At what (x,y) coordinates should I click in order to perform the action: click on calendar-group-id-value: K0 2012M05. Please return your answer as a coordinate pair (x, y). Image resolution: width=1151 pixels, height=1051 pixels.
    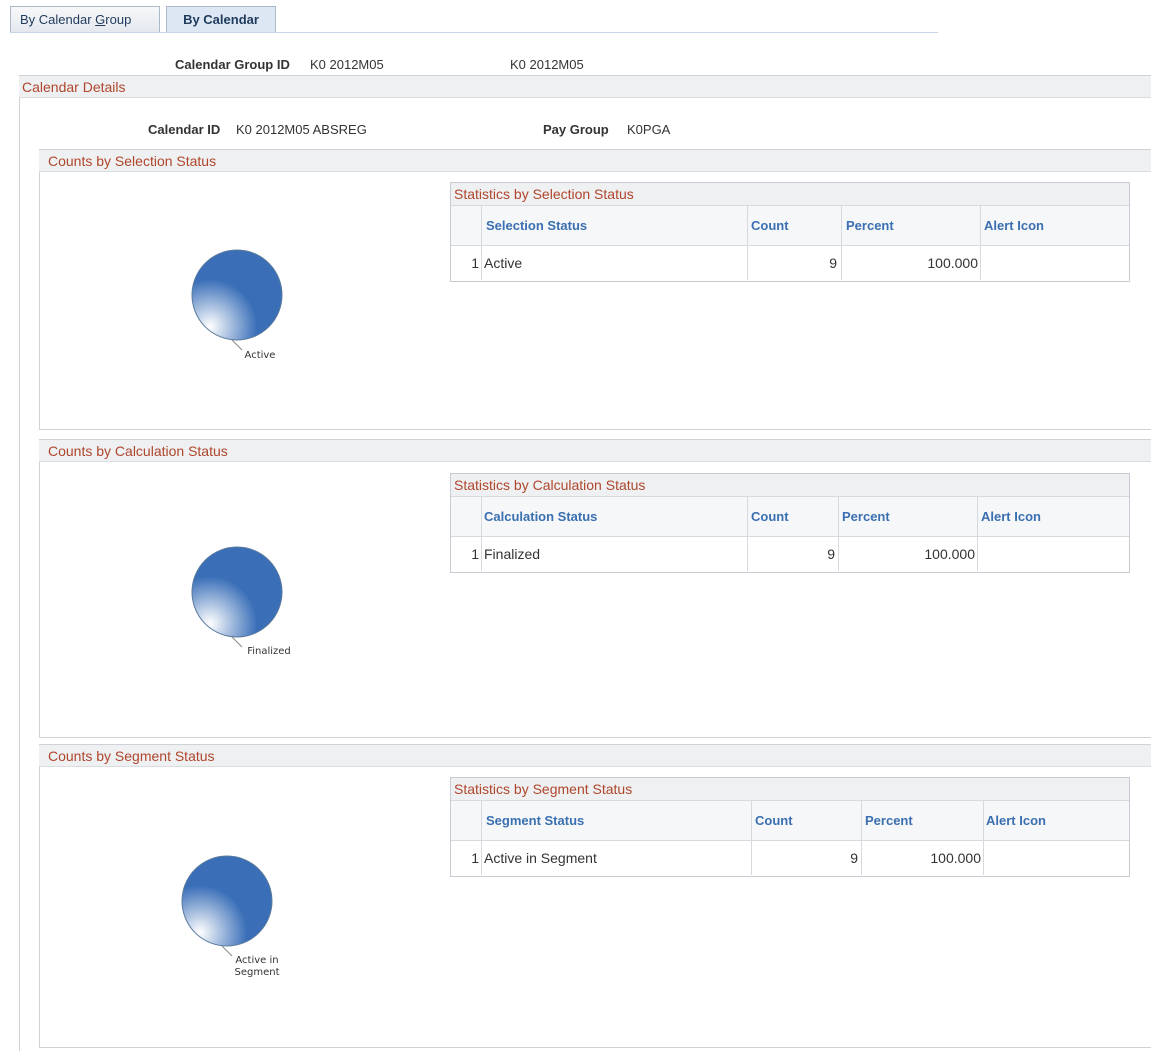
    Looking at the image, I should click on (347, 64).